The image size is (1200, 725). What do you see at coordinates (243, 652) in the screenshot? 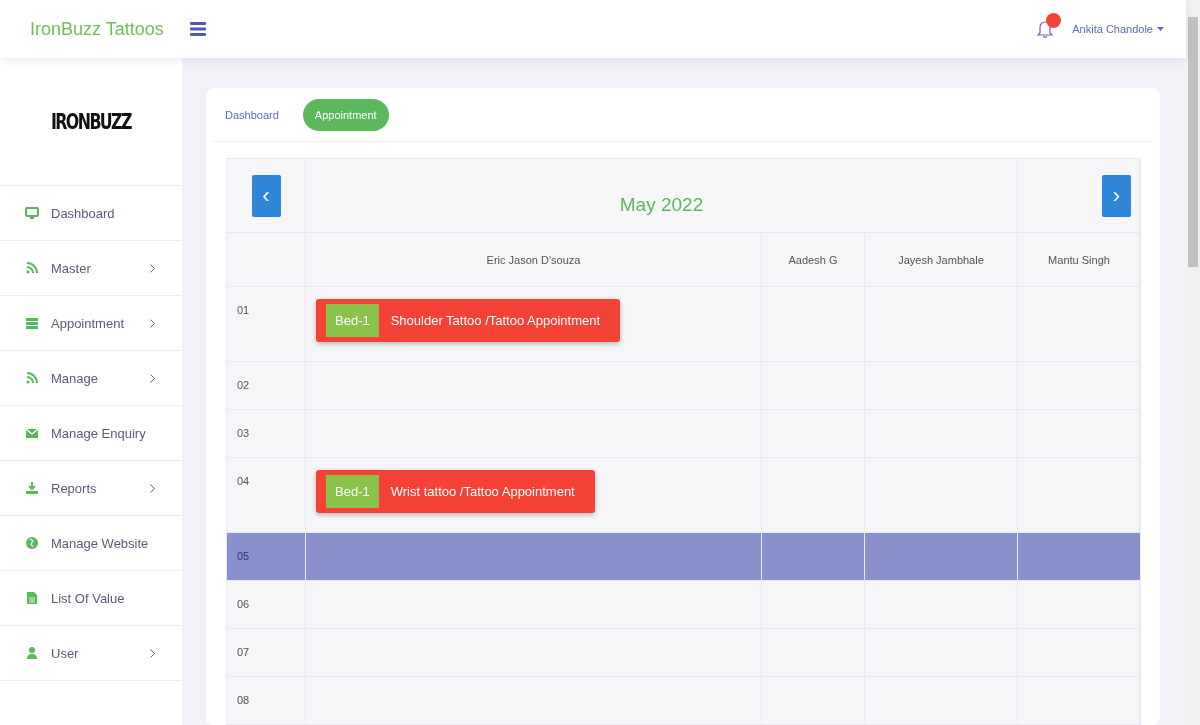
I see `day-number: 07` at bounding box center [243, 652].